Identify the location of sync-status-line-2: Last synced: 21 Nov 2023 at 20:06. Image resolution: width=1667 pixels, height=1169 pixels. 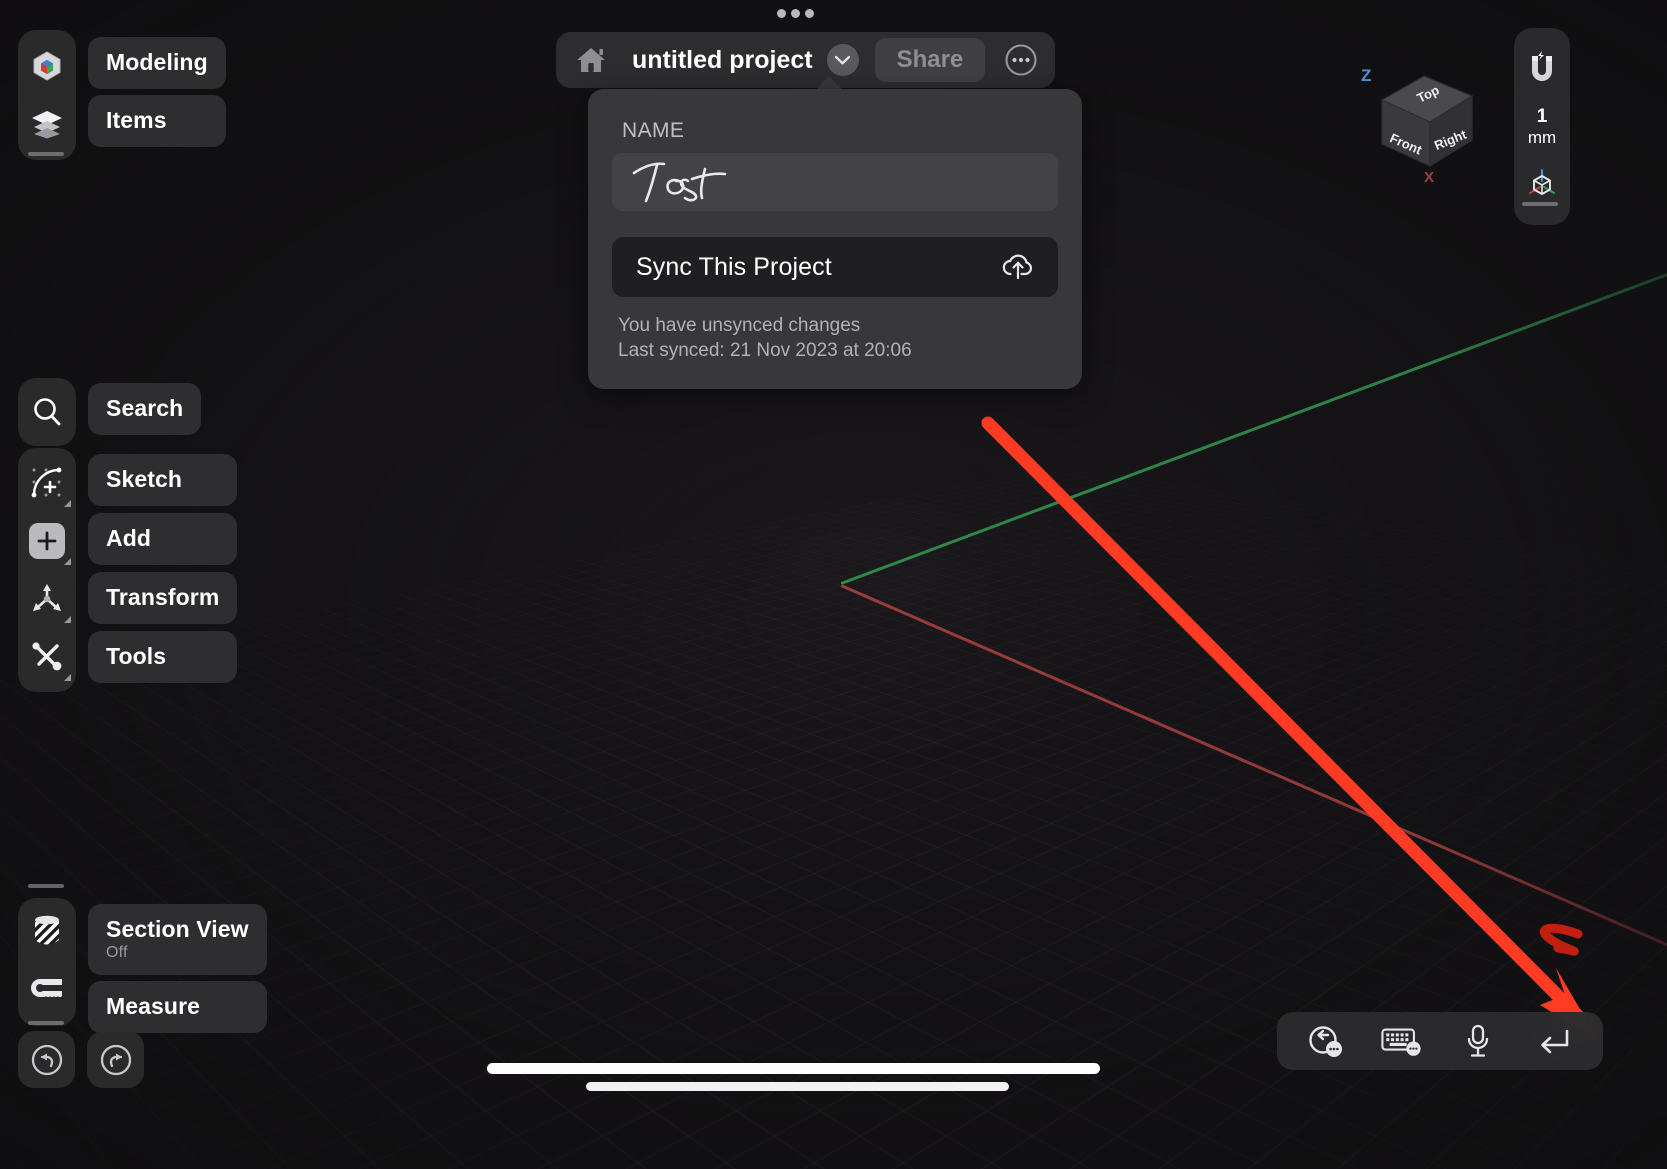
(765, 351).